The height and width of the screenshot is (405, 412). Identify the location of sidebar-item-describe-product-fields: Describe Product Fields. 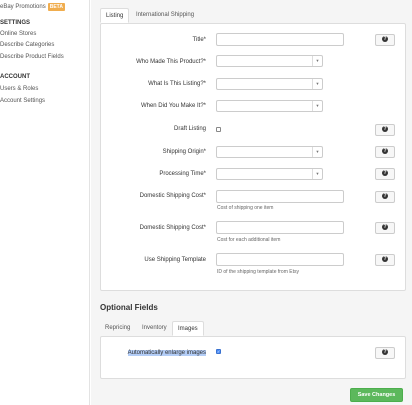
(32, 57).